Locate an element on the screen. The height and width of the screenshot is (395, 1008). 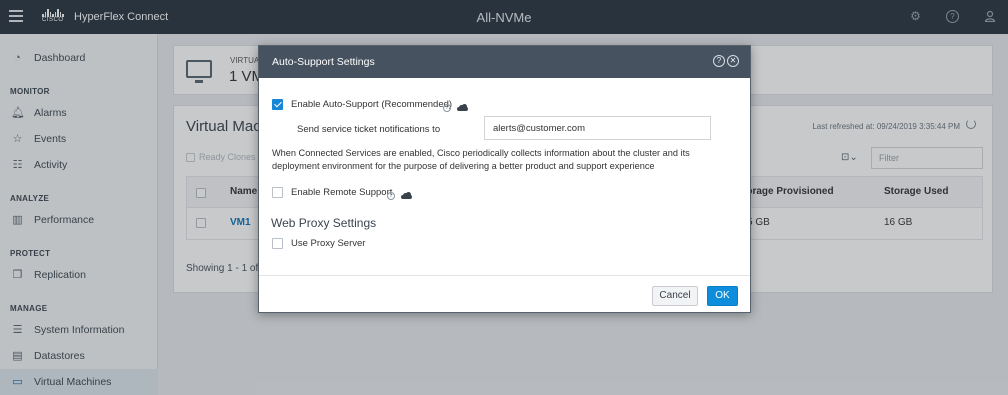
web-proxy-heading: Web Proxy Settings is located at coordinates (324, 223).